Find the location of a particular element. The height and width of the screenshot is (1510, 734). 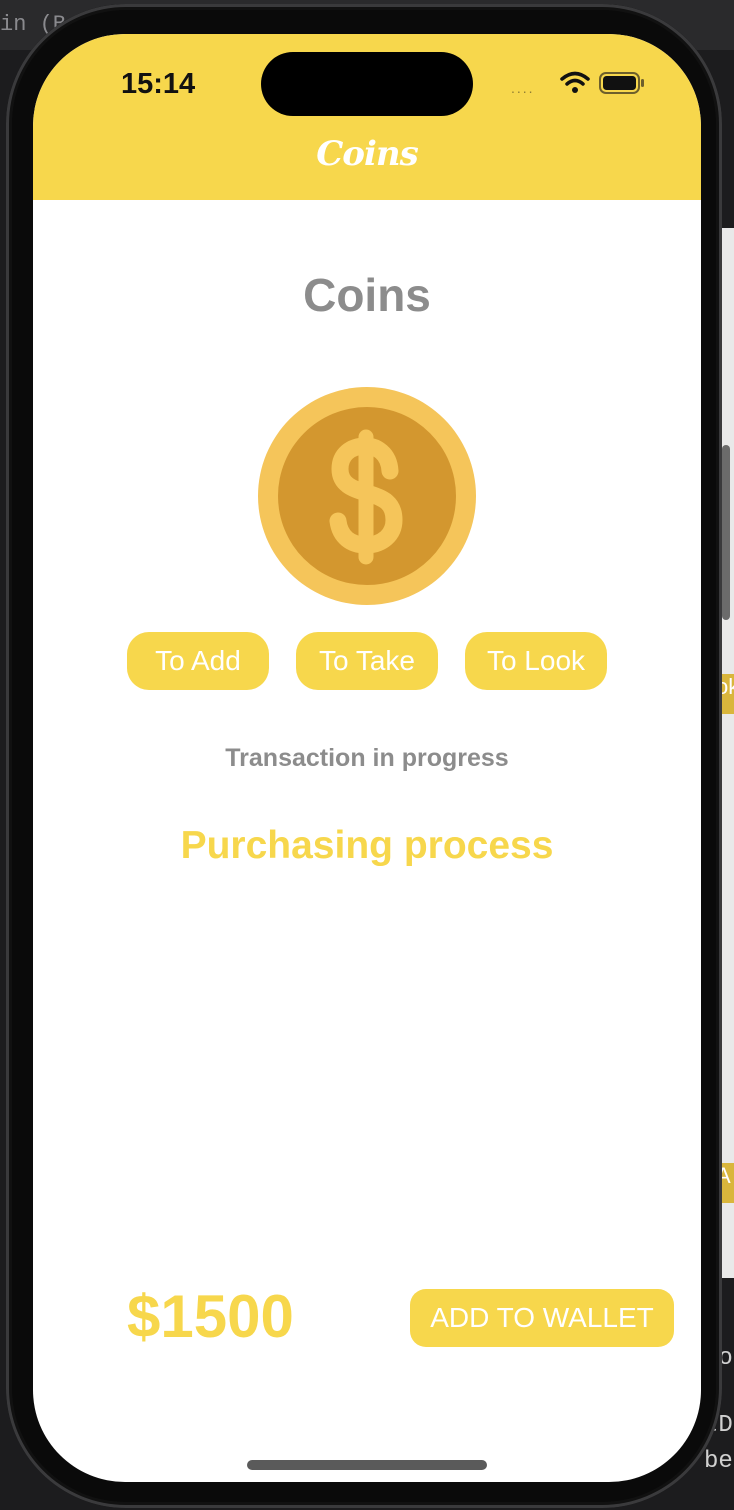

wifi-icon is located at coordinates (575, 82).